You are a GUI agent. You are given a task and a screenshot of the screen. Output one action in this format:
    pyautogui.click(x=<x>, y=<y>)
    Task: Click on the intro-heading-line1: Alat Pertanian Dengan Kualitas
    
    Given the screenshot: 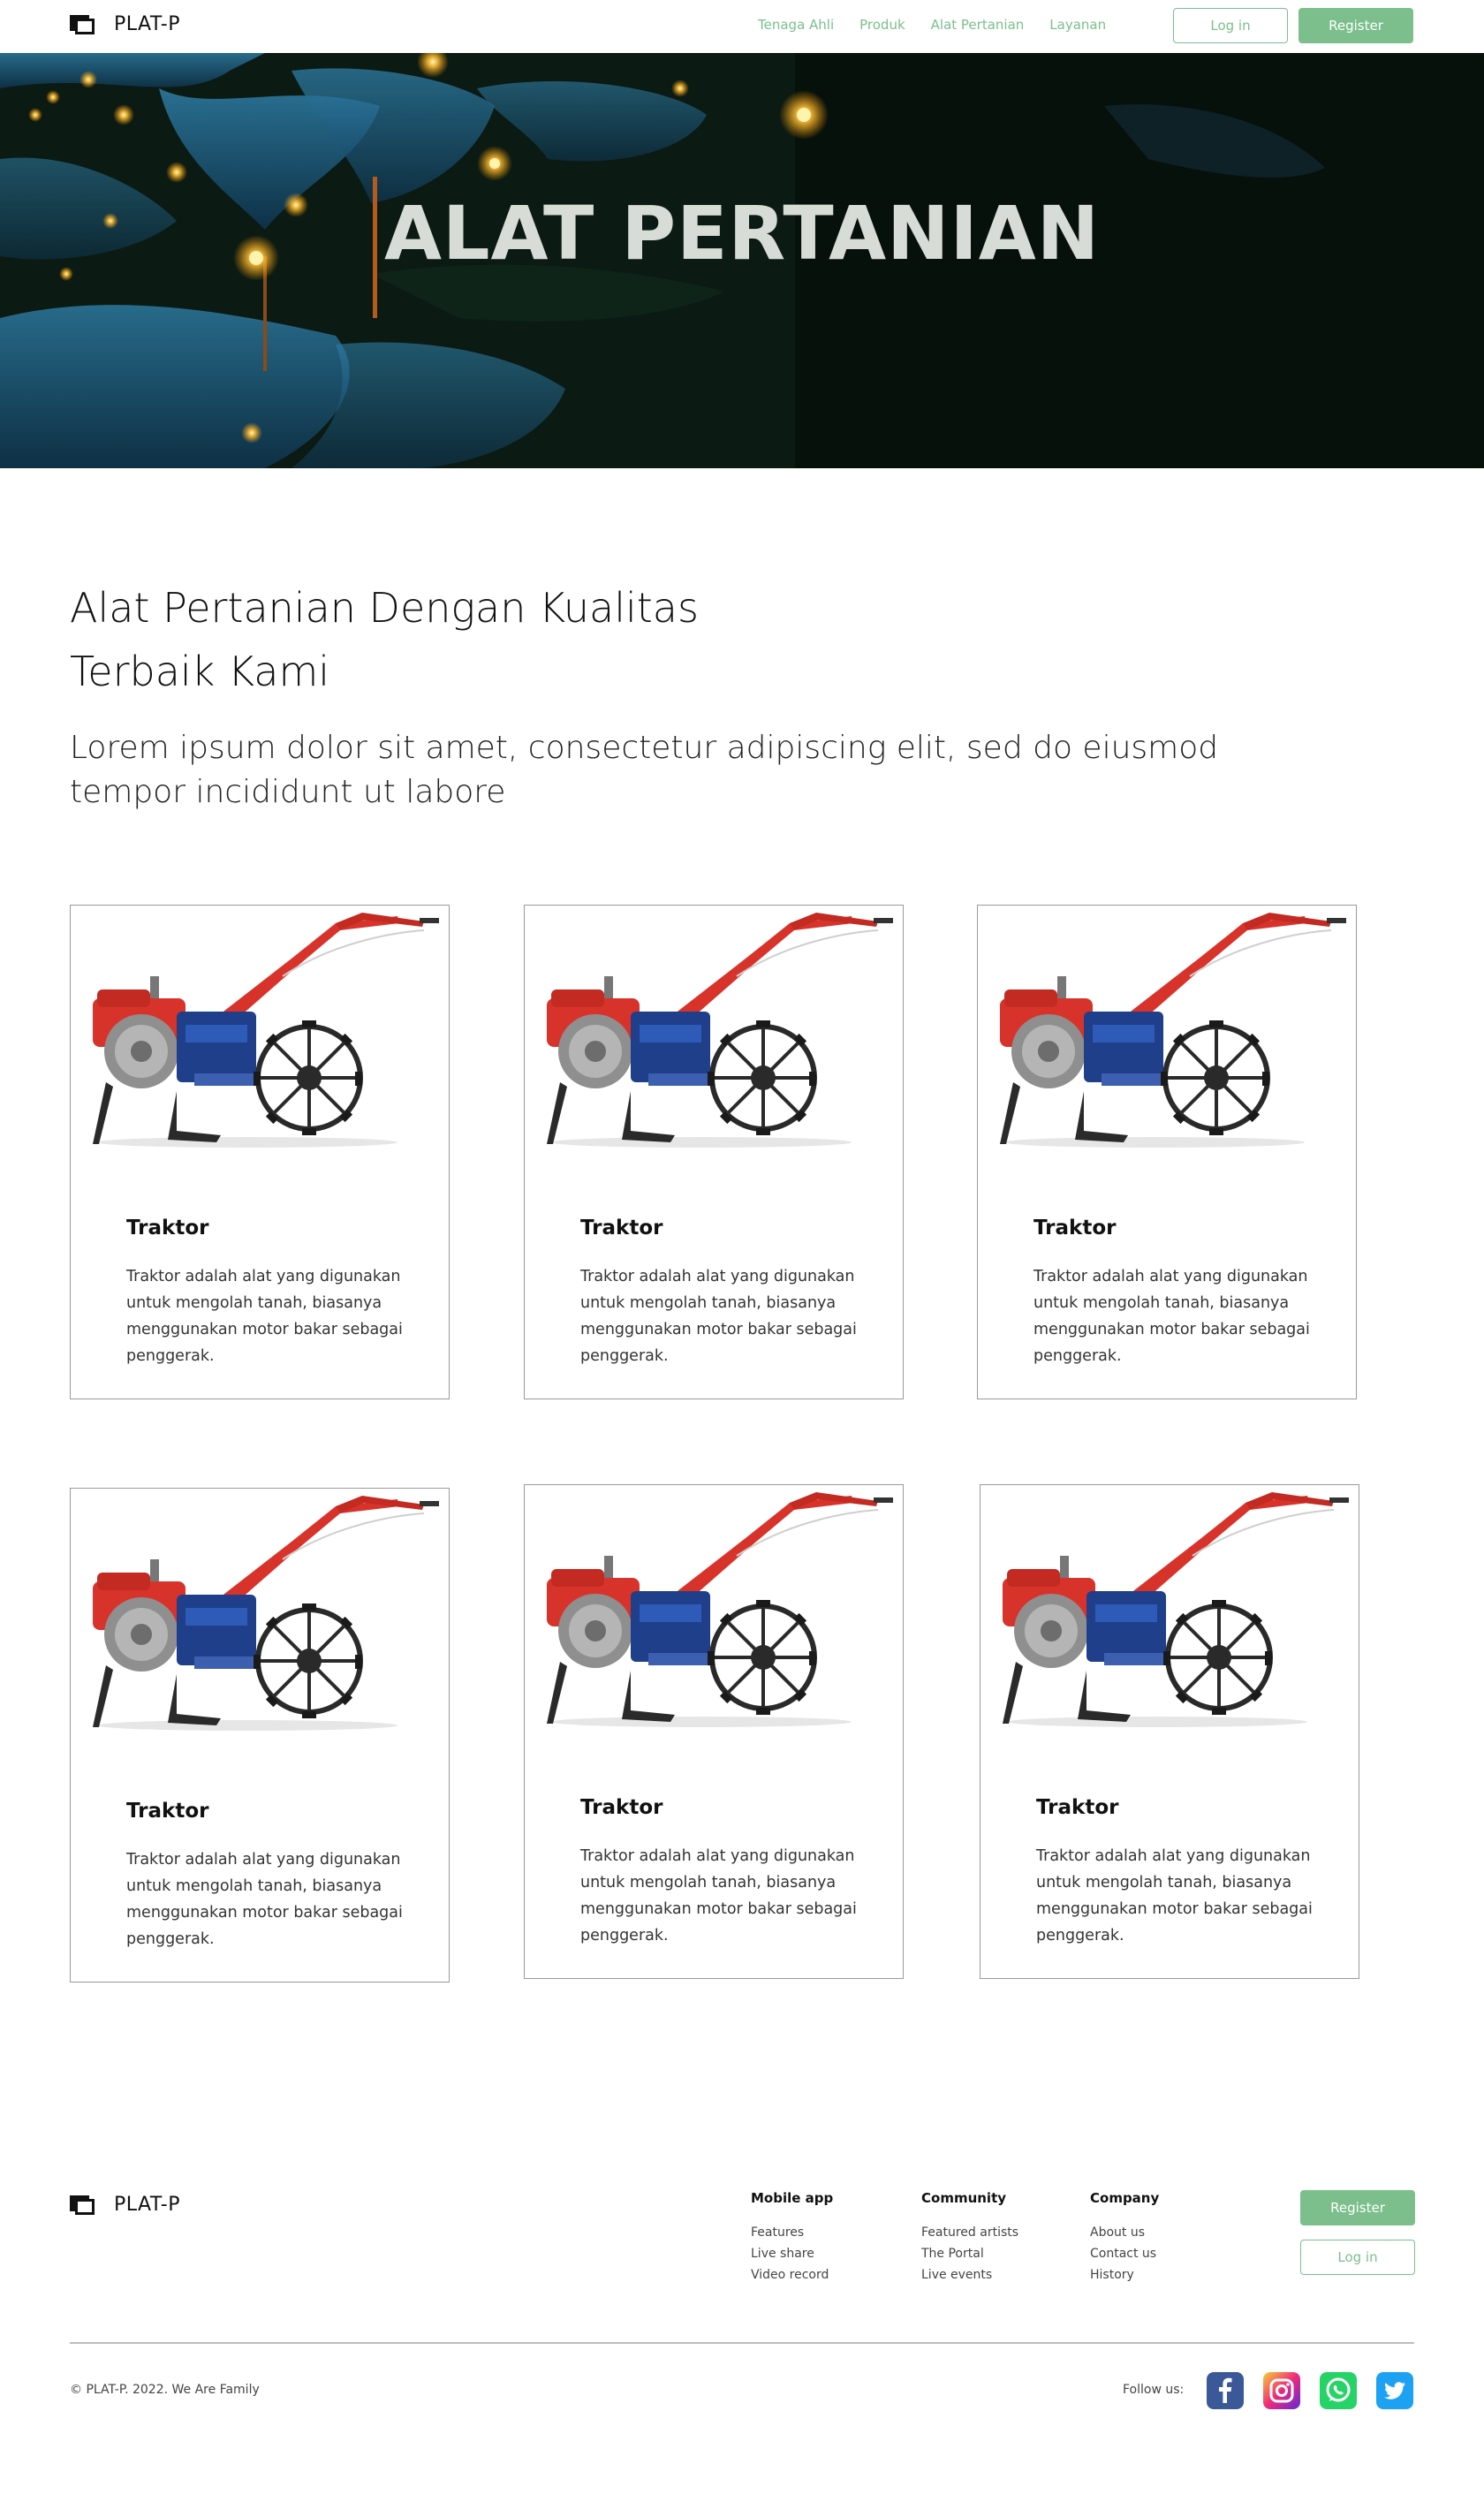 What is the action you would take?
    pyautogui.click(x=384, y=608)
    